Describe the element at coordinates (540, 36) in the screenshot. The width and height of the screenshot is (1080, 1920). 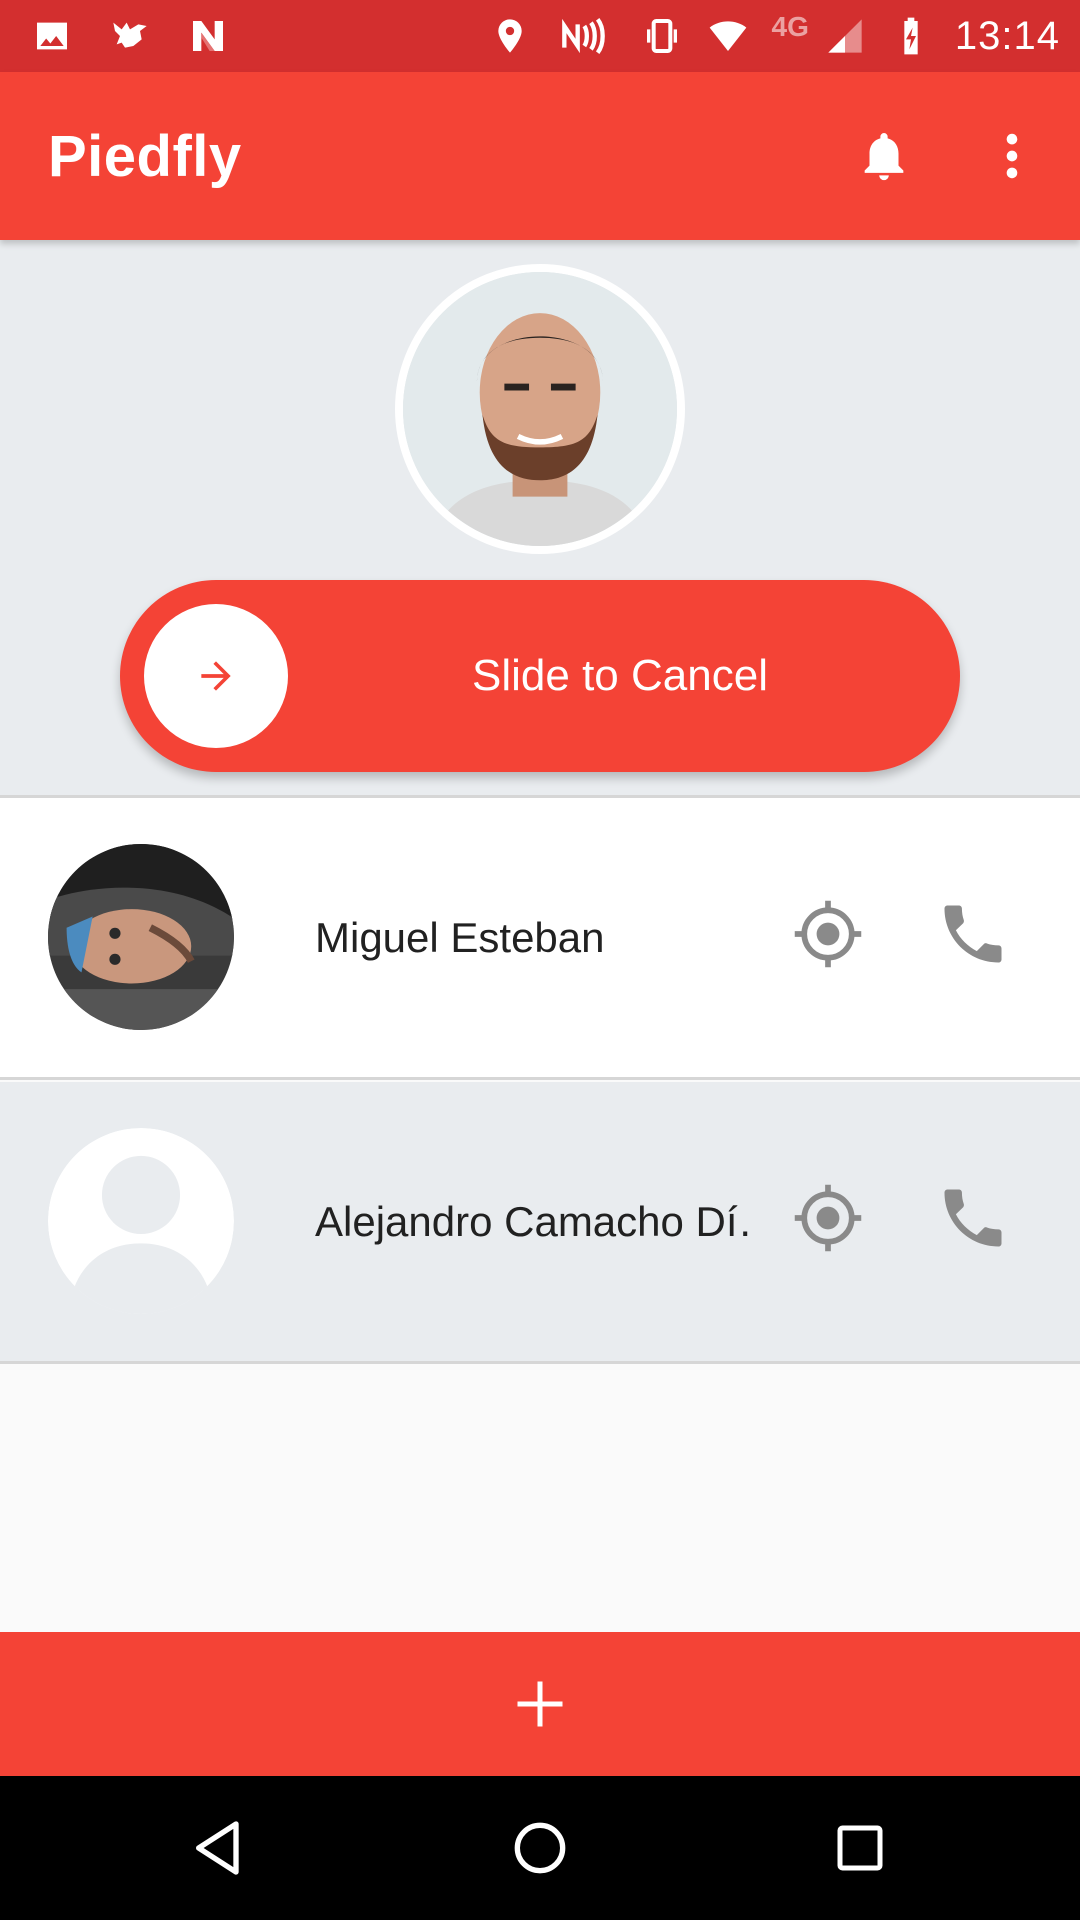
I see `status-bar: 4G 13:14` at that location.